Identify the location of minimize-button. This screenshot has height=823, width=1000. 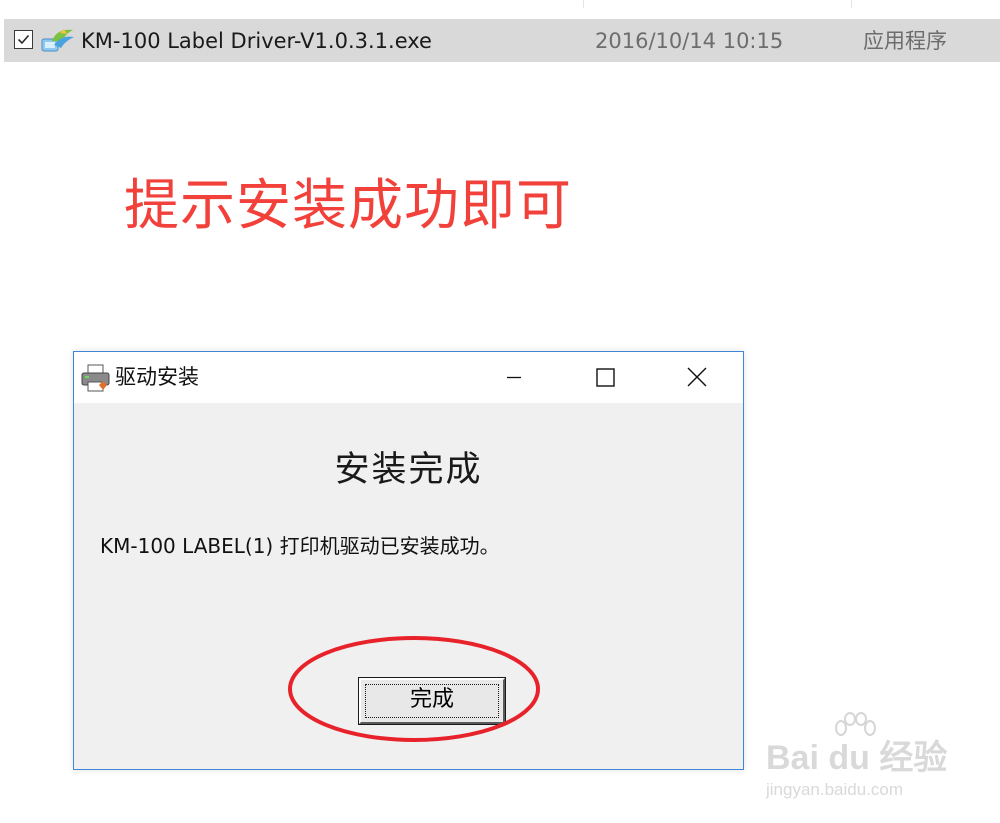
(514, 377).